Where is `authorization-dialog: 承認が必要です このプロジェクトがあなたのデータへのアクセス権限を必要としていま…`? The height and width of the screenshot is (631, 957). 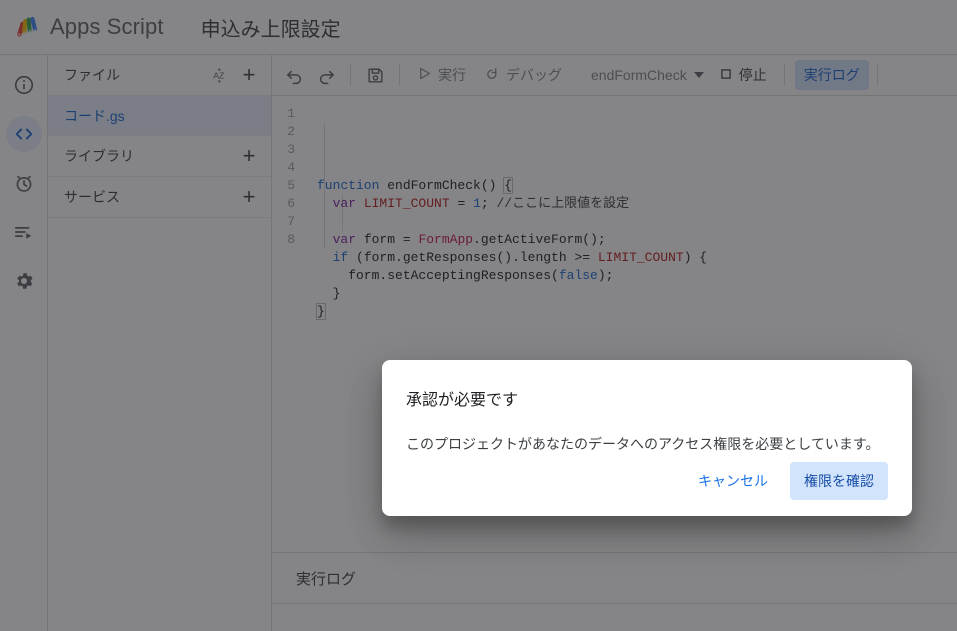
authorization-dialog: 承認が必要です このプロジェクトがあなたのデータへのアクセス権限を必要としていま… is located at coordinates (647, 438).